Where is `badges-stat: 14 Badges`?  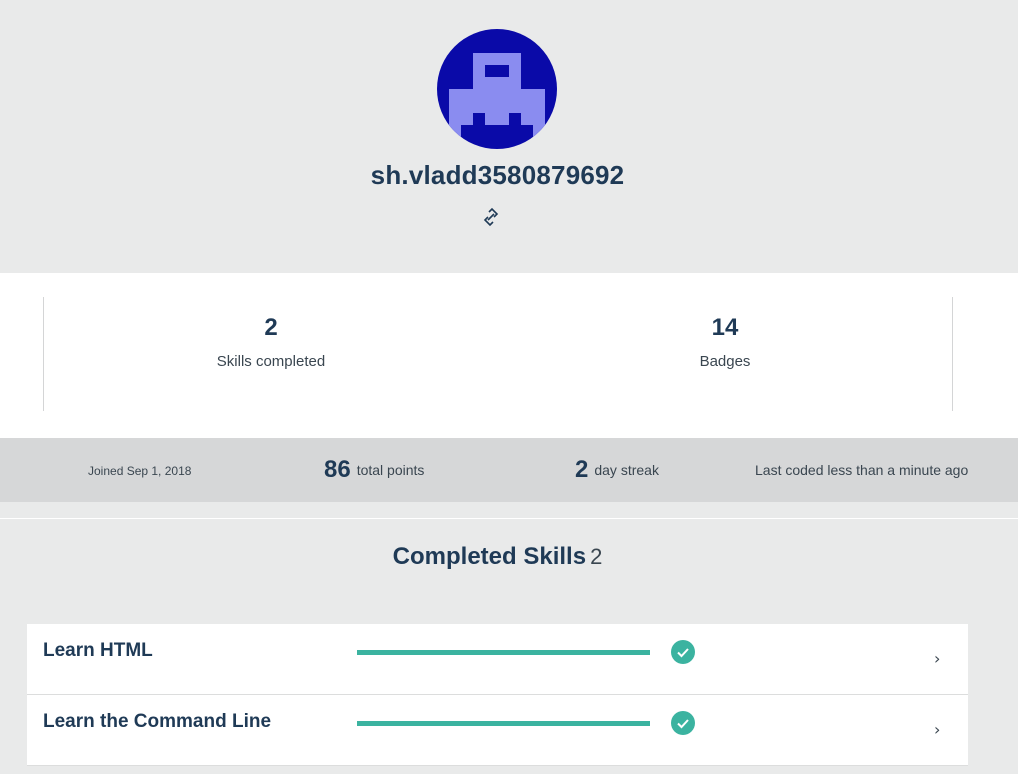 badges-stat: 14 Badges is located at coordinates (725, 340).